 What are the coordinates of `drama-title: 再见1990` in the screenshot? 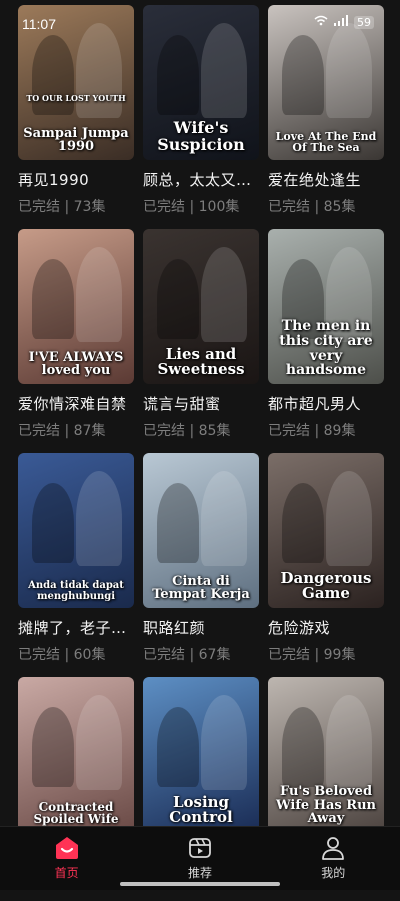 It's located at (76, 179).